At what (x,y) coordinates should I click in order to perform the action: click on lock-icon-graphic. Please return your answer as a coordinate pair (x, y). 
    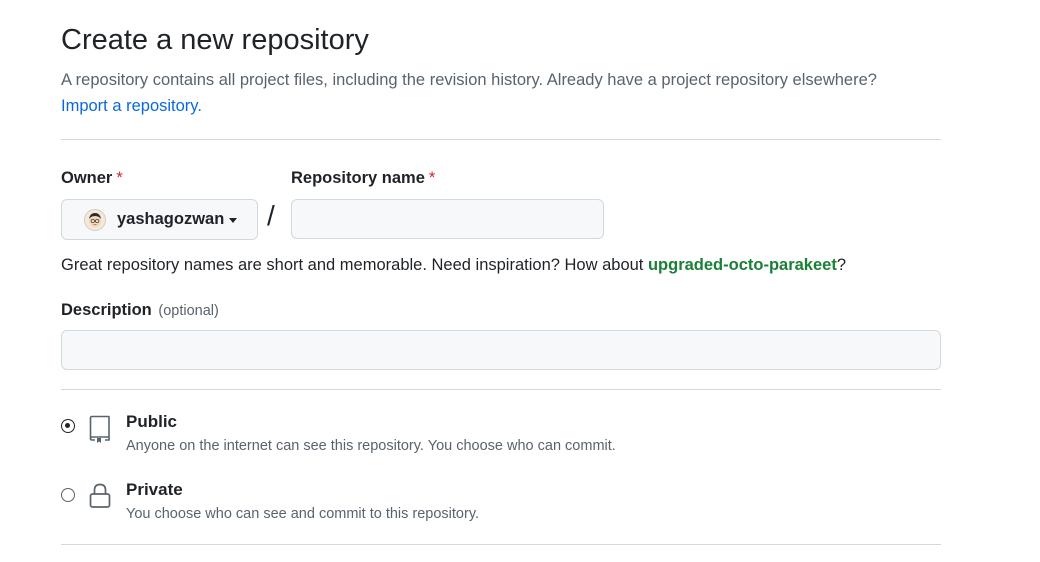
    Looking at the image, I should click on (100, 495).